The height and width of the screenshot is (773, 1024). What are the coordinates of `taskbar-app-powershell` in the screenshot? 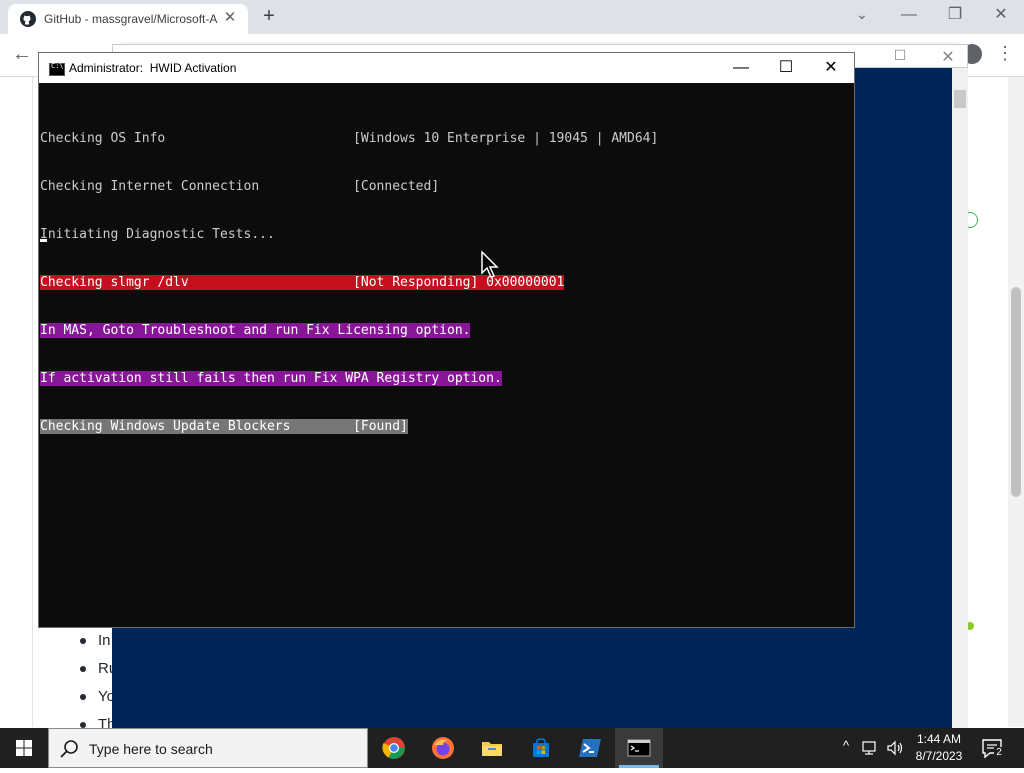 It's located at (590, 748).